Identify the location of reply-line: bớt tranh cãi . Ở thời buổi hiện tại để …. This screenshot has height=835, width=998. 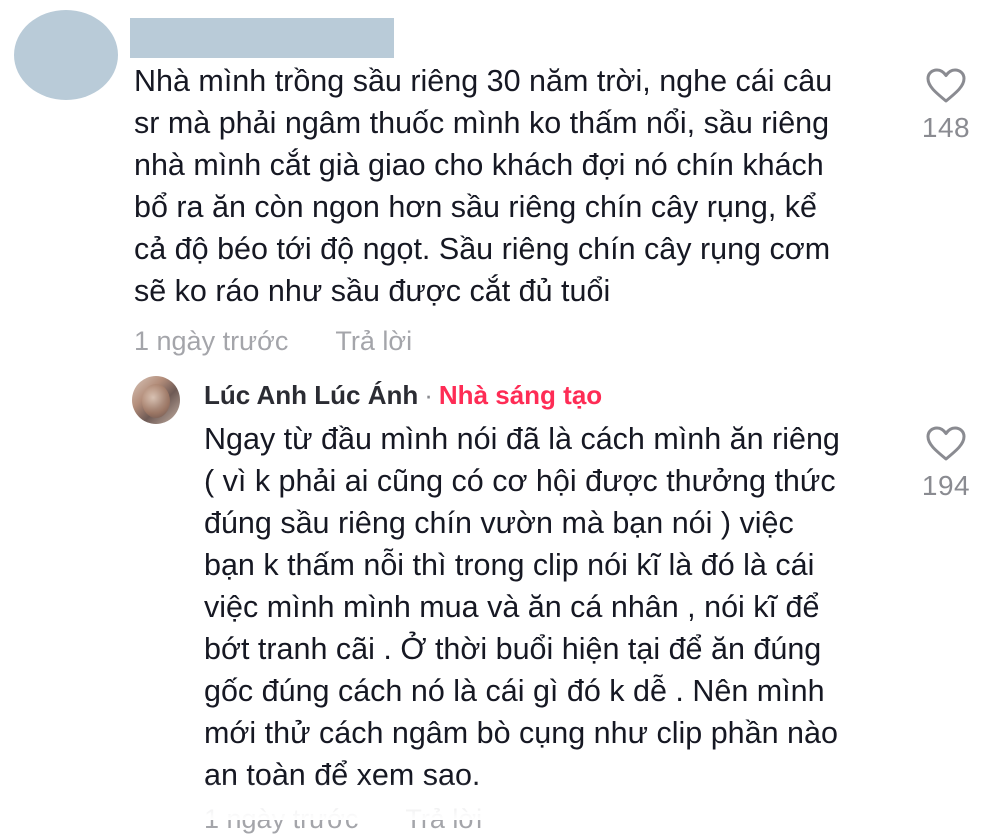
(513, 649).